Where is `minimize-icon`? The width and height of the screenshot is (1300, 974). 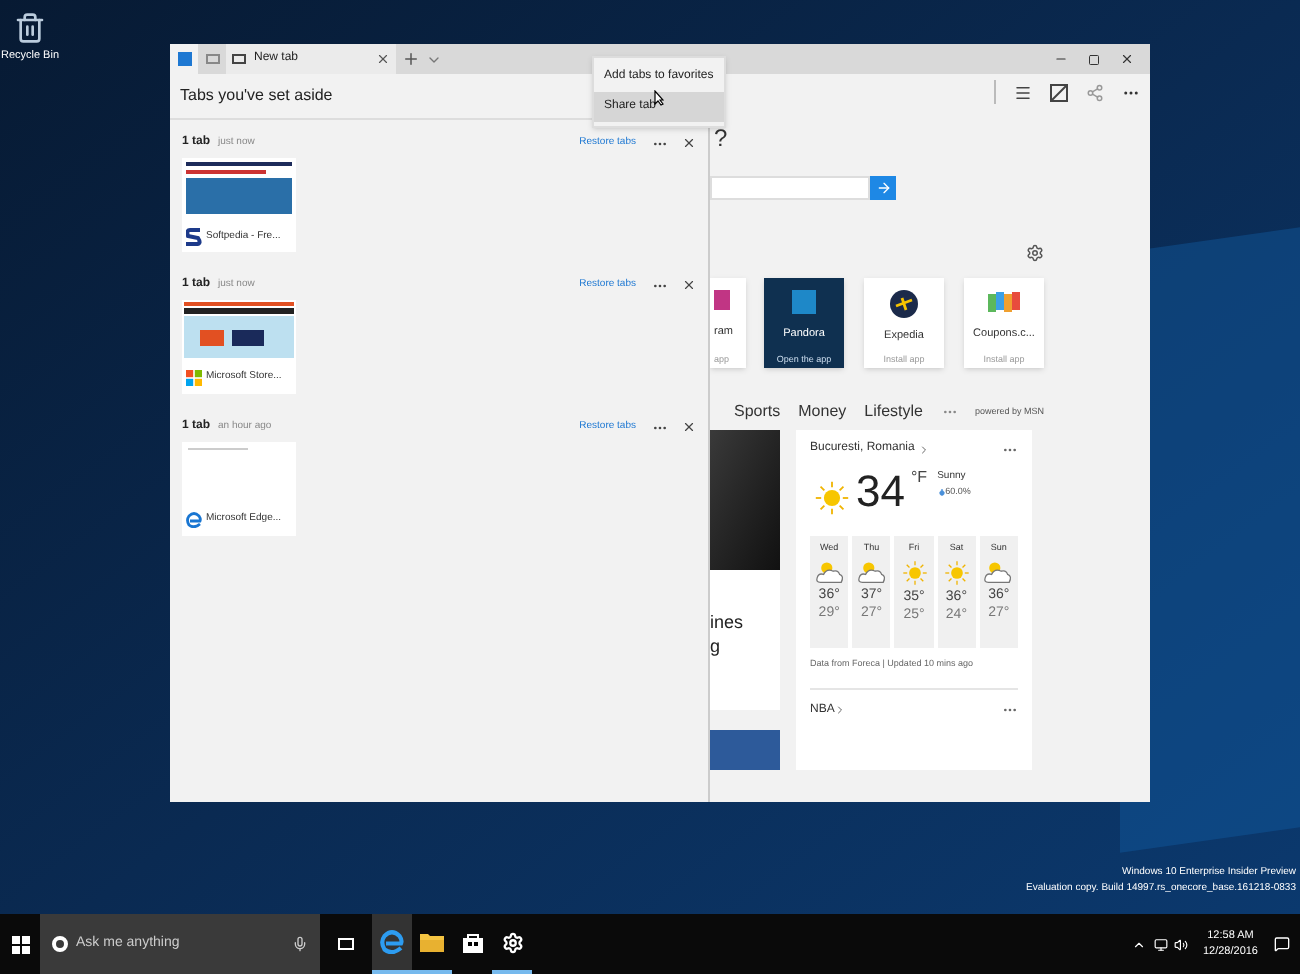 minimize-icon is located at coordinates (1061, 59).